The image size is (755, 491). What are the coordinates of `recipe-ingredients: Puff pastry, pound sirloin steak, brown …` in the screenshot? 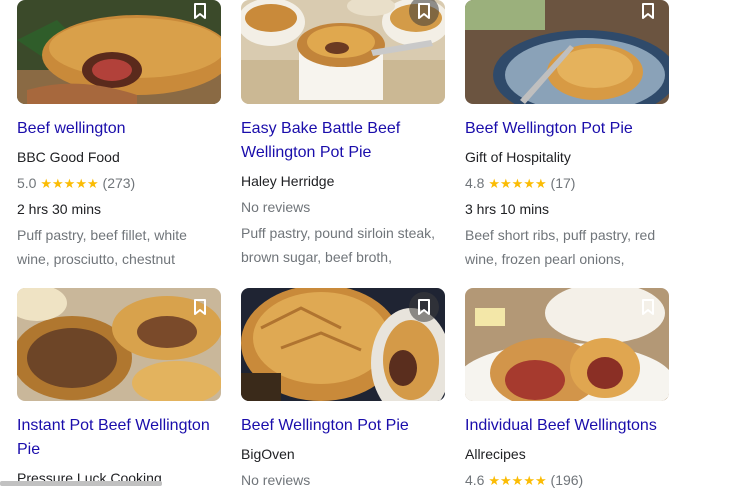 It's located at (338, 245).